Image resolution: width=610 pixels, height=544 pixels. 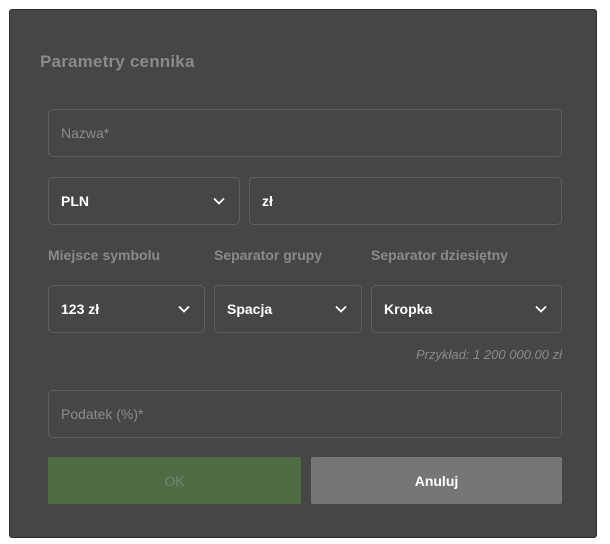 What do you see at coordinates (439, 255) in the screenshot?
I see `decimal-separator-label: Separator dziesiętny` at bounding box center [439, 255].